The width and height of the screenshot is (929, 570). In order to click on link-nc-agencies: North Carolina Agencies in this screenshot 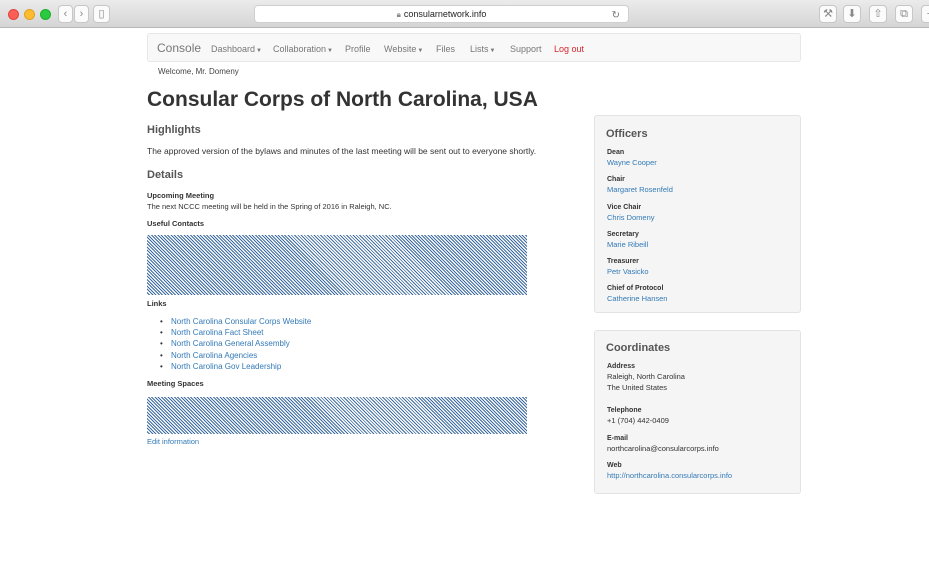, I will do `click(235, 355)`.